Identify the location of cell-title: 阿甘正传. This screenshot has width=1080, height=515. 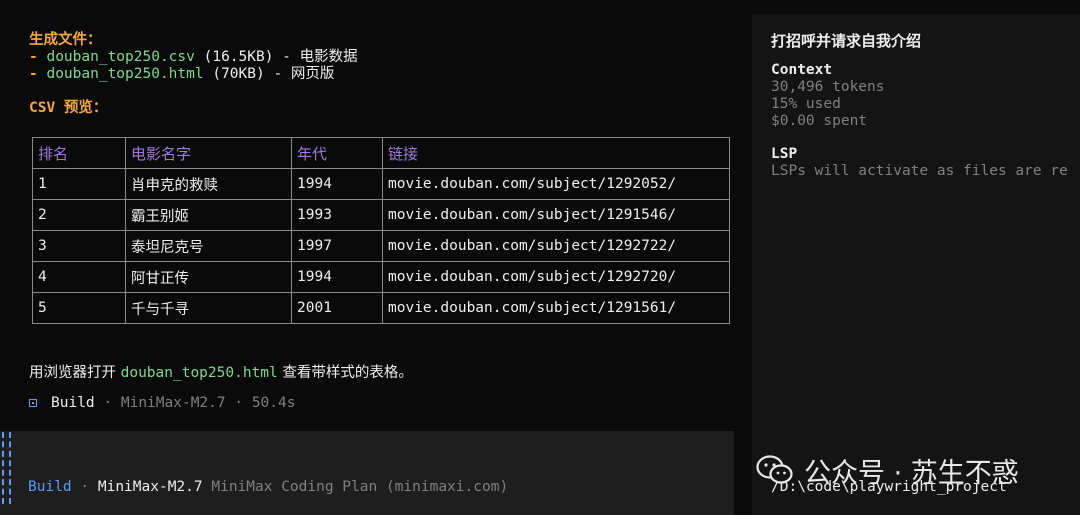
(208, 277).